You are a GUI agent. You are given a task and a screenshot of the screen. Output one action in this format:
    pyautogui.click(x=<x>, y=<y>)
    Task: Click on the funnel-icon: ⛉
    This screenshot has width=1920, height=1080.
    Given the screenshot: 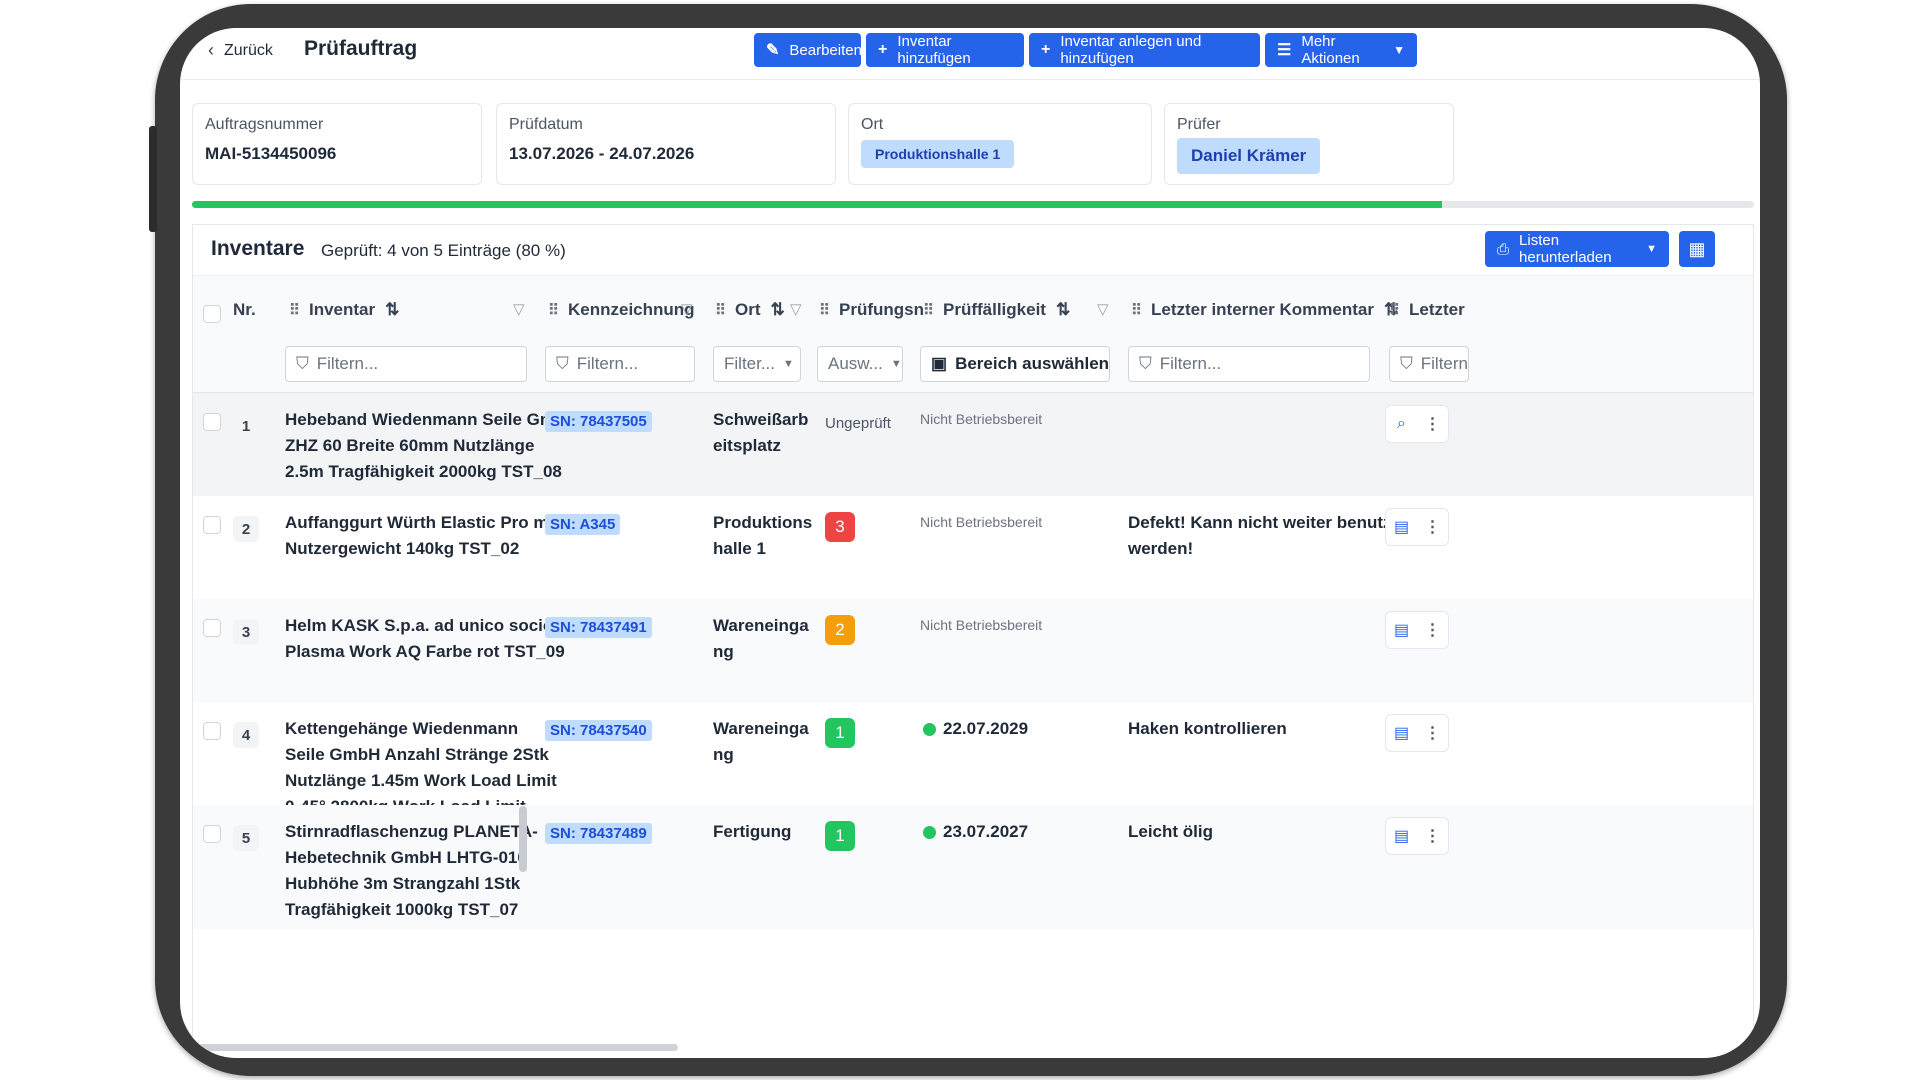 What is the action you would take?
    pyautogui.click(x=1145, y=363)
    